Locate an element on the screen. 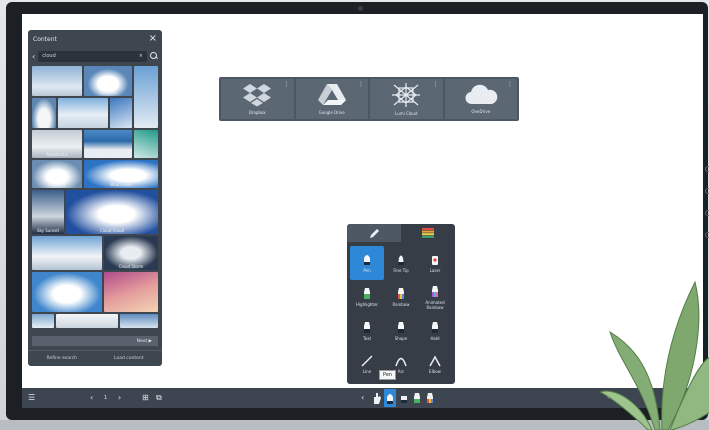 This screenshot has height=430, width=709. cloud-item-label: Dropbox is located at coordinates (257, 112).